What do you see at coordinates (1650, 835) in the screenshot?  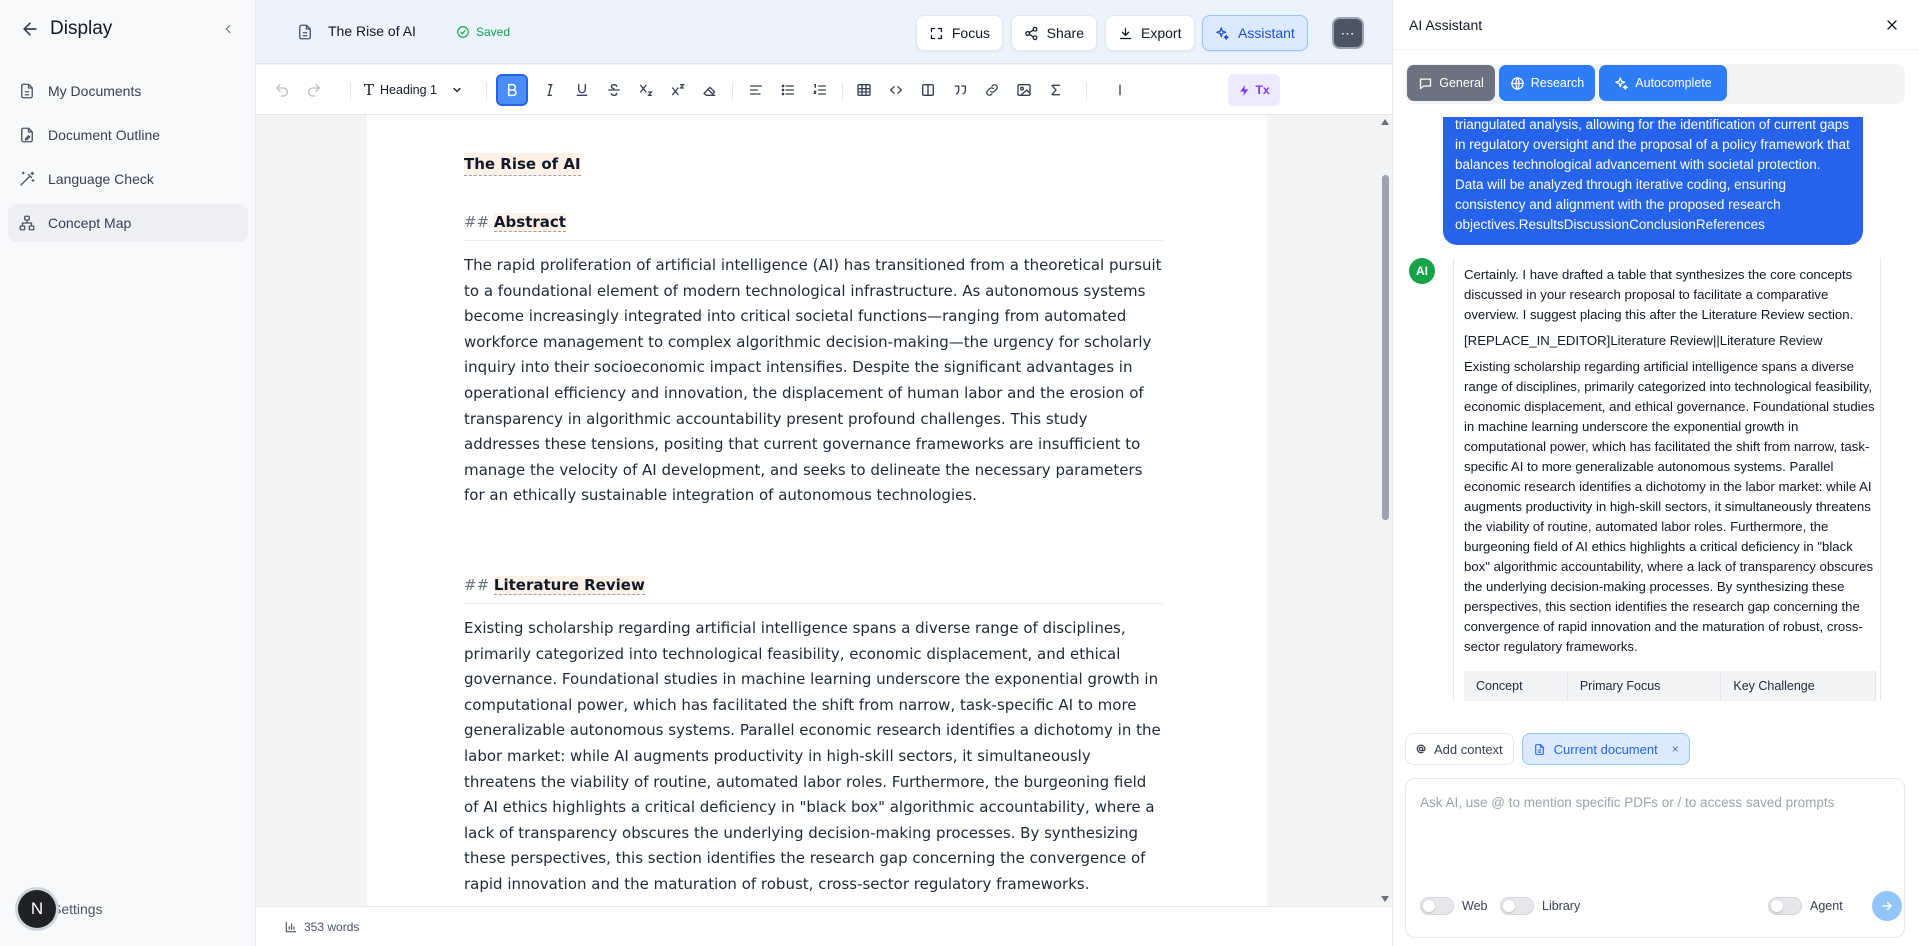 I see `chat-input` at bounding box center [1650, 835].